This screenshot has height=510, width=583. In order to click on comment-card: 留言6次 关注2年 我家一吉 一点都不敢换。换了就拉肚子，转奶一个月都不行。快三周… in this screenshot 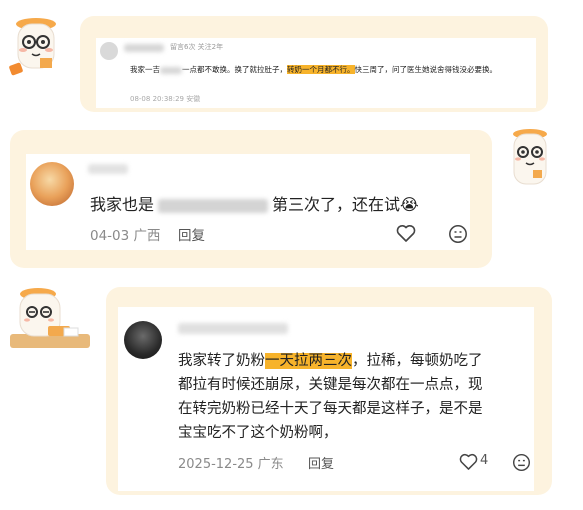, I will do `click(316, 73)`.